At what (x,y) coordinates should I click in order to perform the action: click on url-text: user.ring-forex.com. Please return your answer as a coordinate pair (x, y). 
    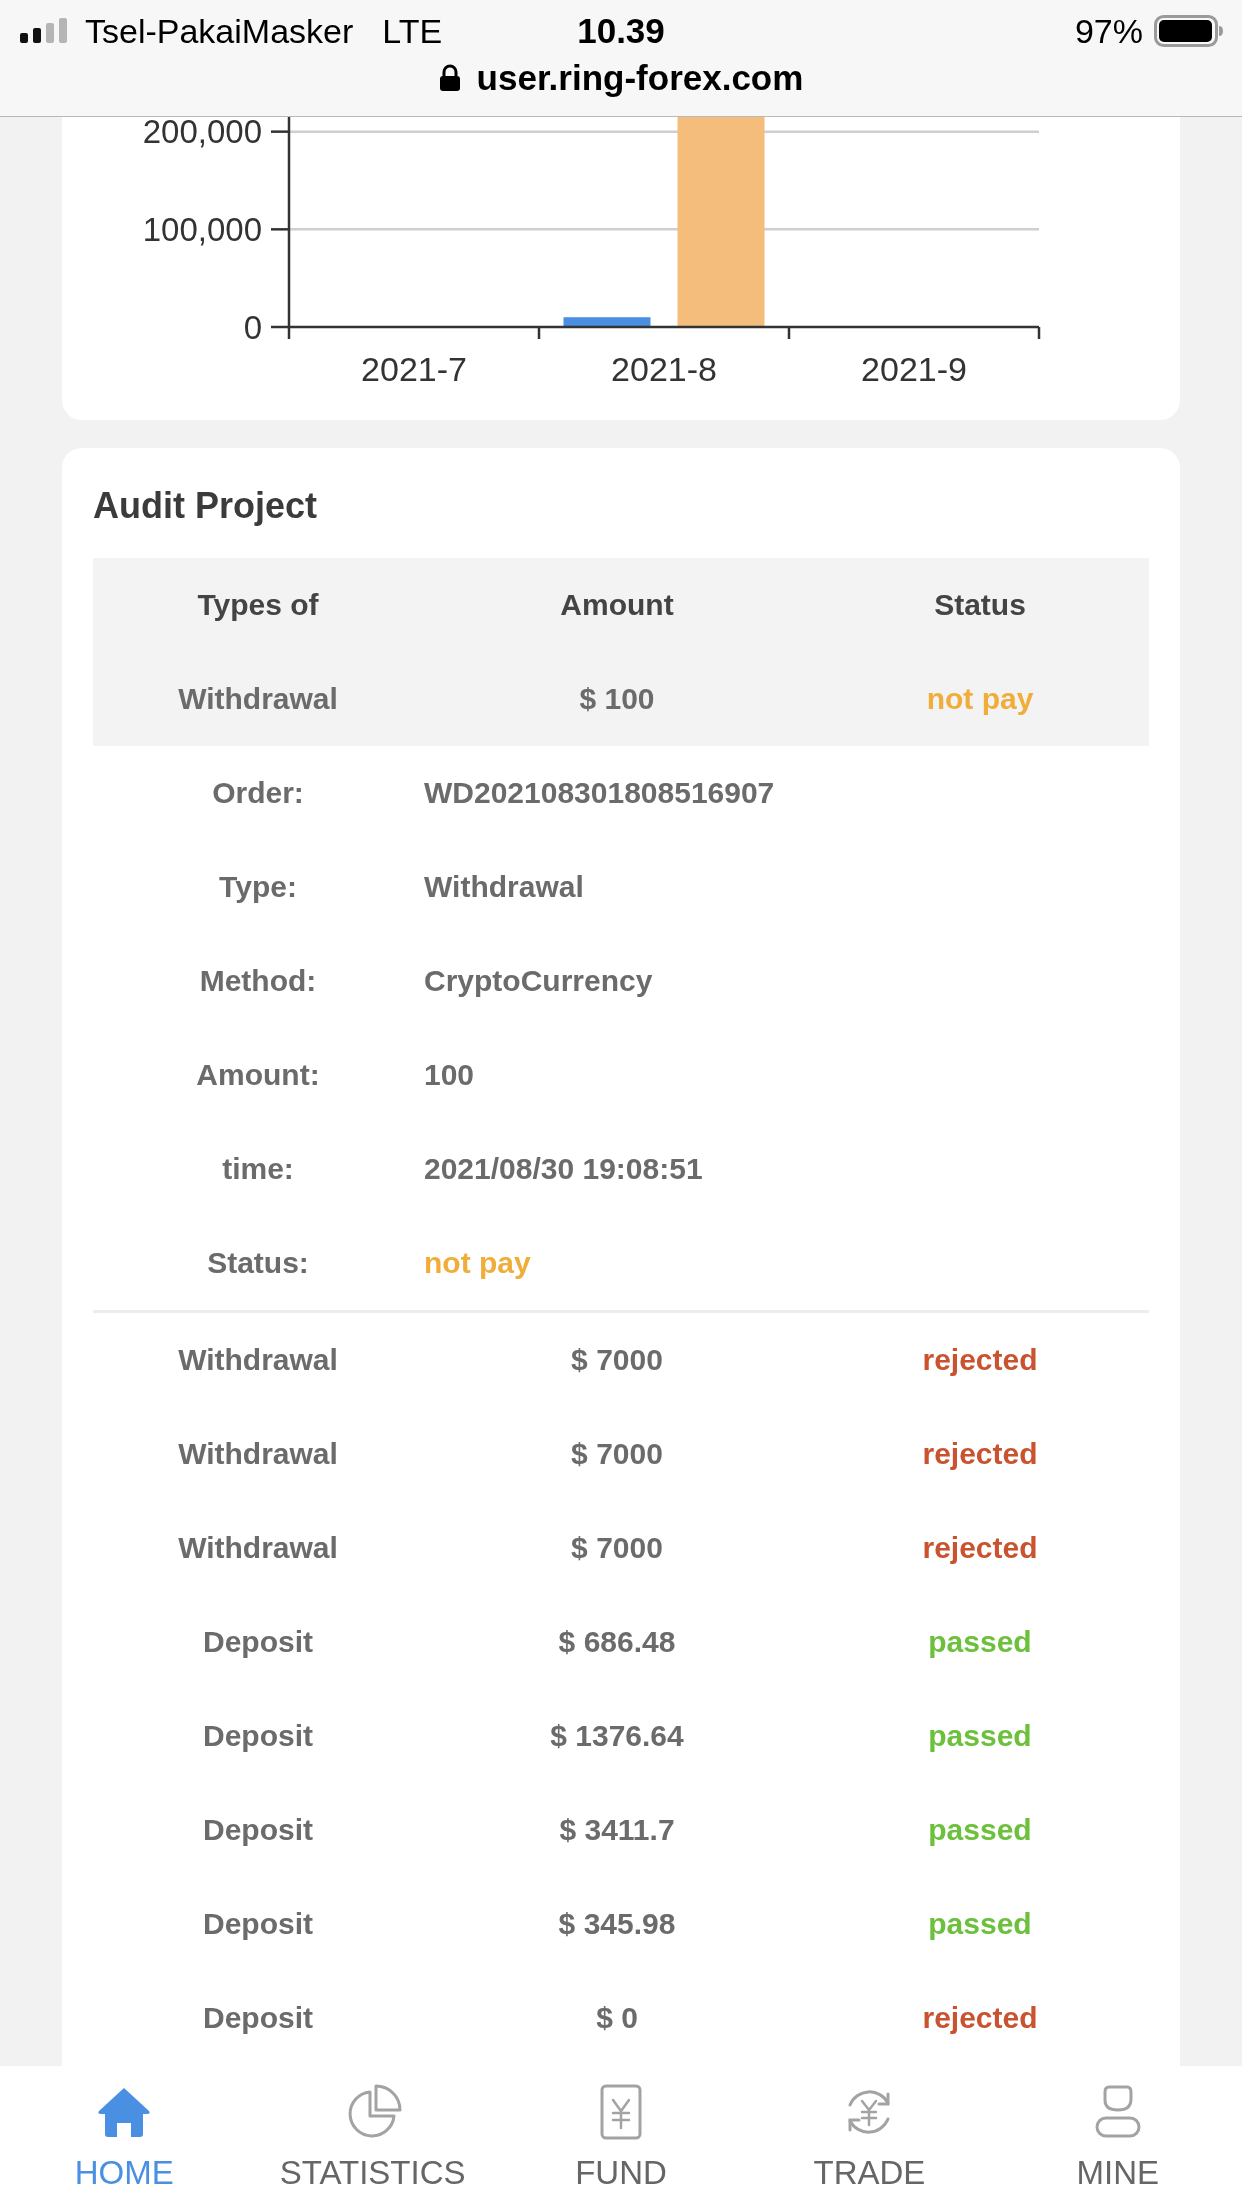
    Looking at the image, I should click on (640, 78).